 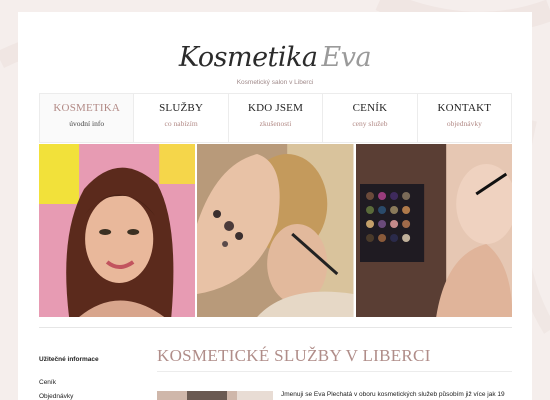 What do you see at coordinates (346, 57) in the screenshot?
I see `logo-accent-text: Eva` at bounding box center [346, 57].